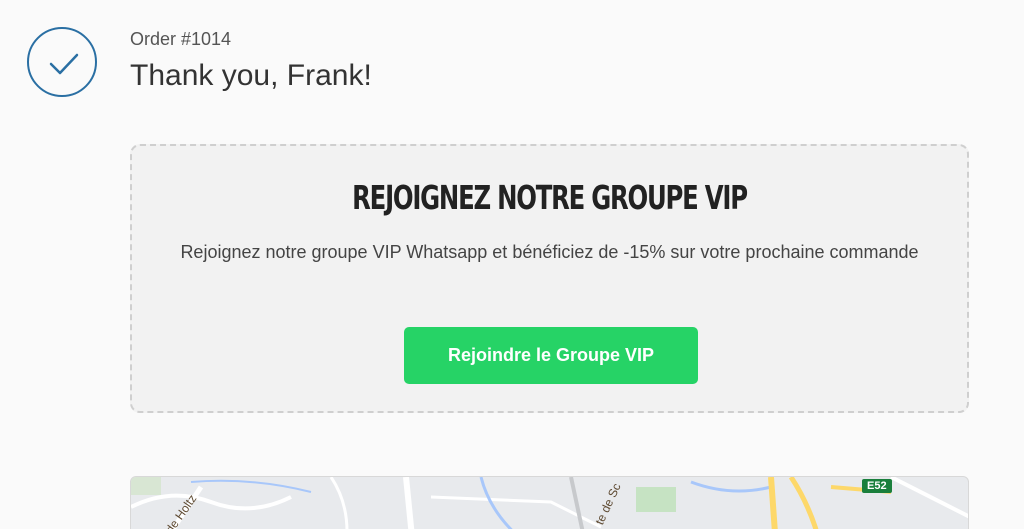 The width and height of the screenshot is (1024, 529). I want to click on check-circle-icon, so click(62, 62).